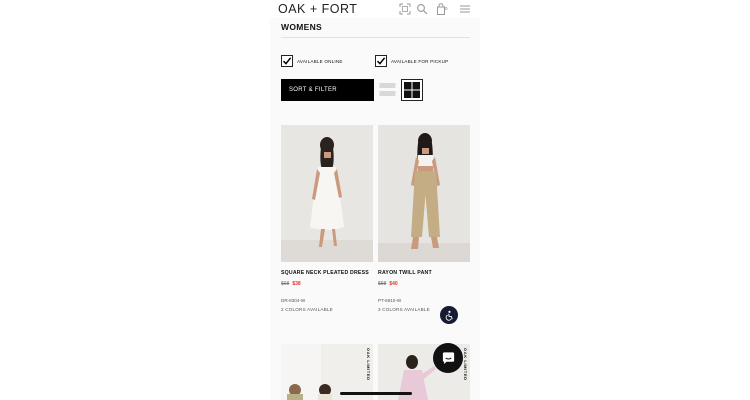 The height and width of the screenshot is (400, 750). Describe the element at coordinates (375, 9) in the screenshot. I see `top-header: OAK + FORT 0` at that location.